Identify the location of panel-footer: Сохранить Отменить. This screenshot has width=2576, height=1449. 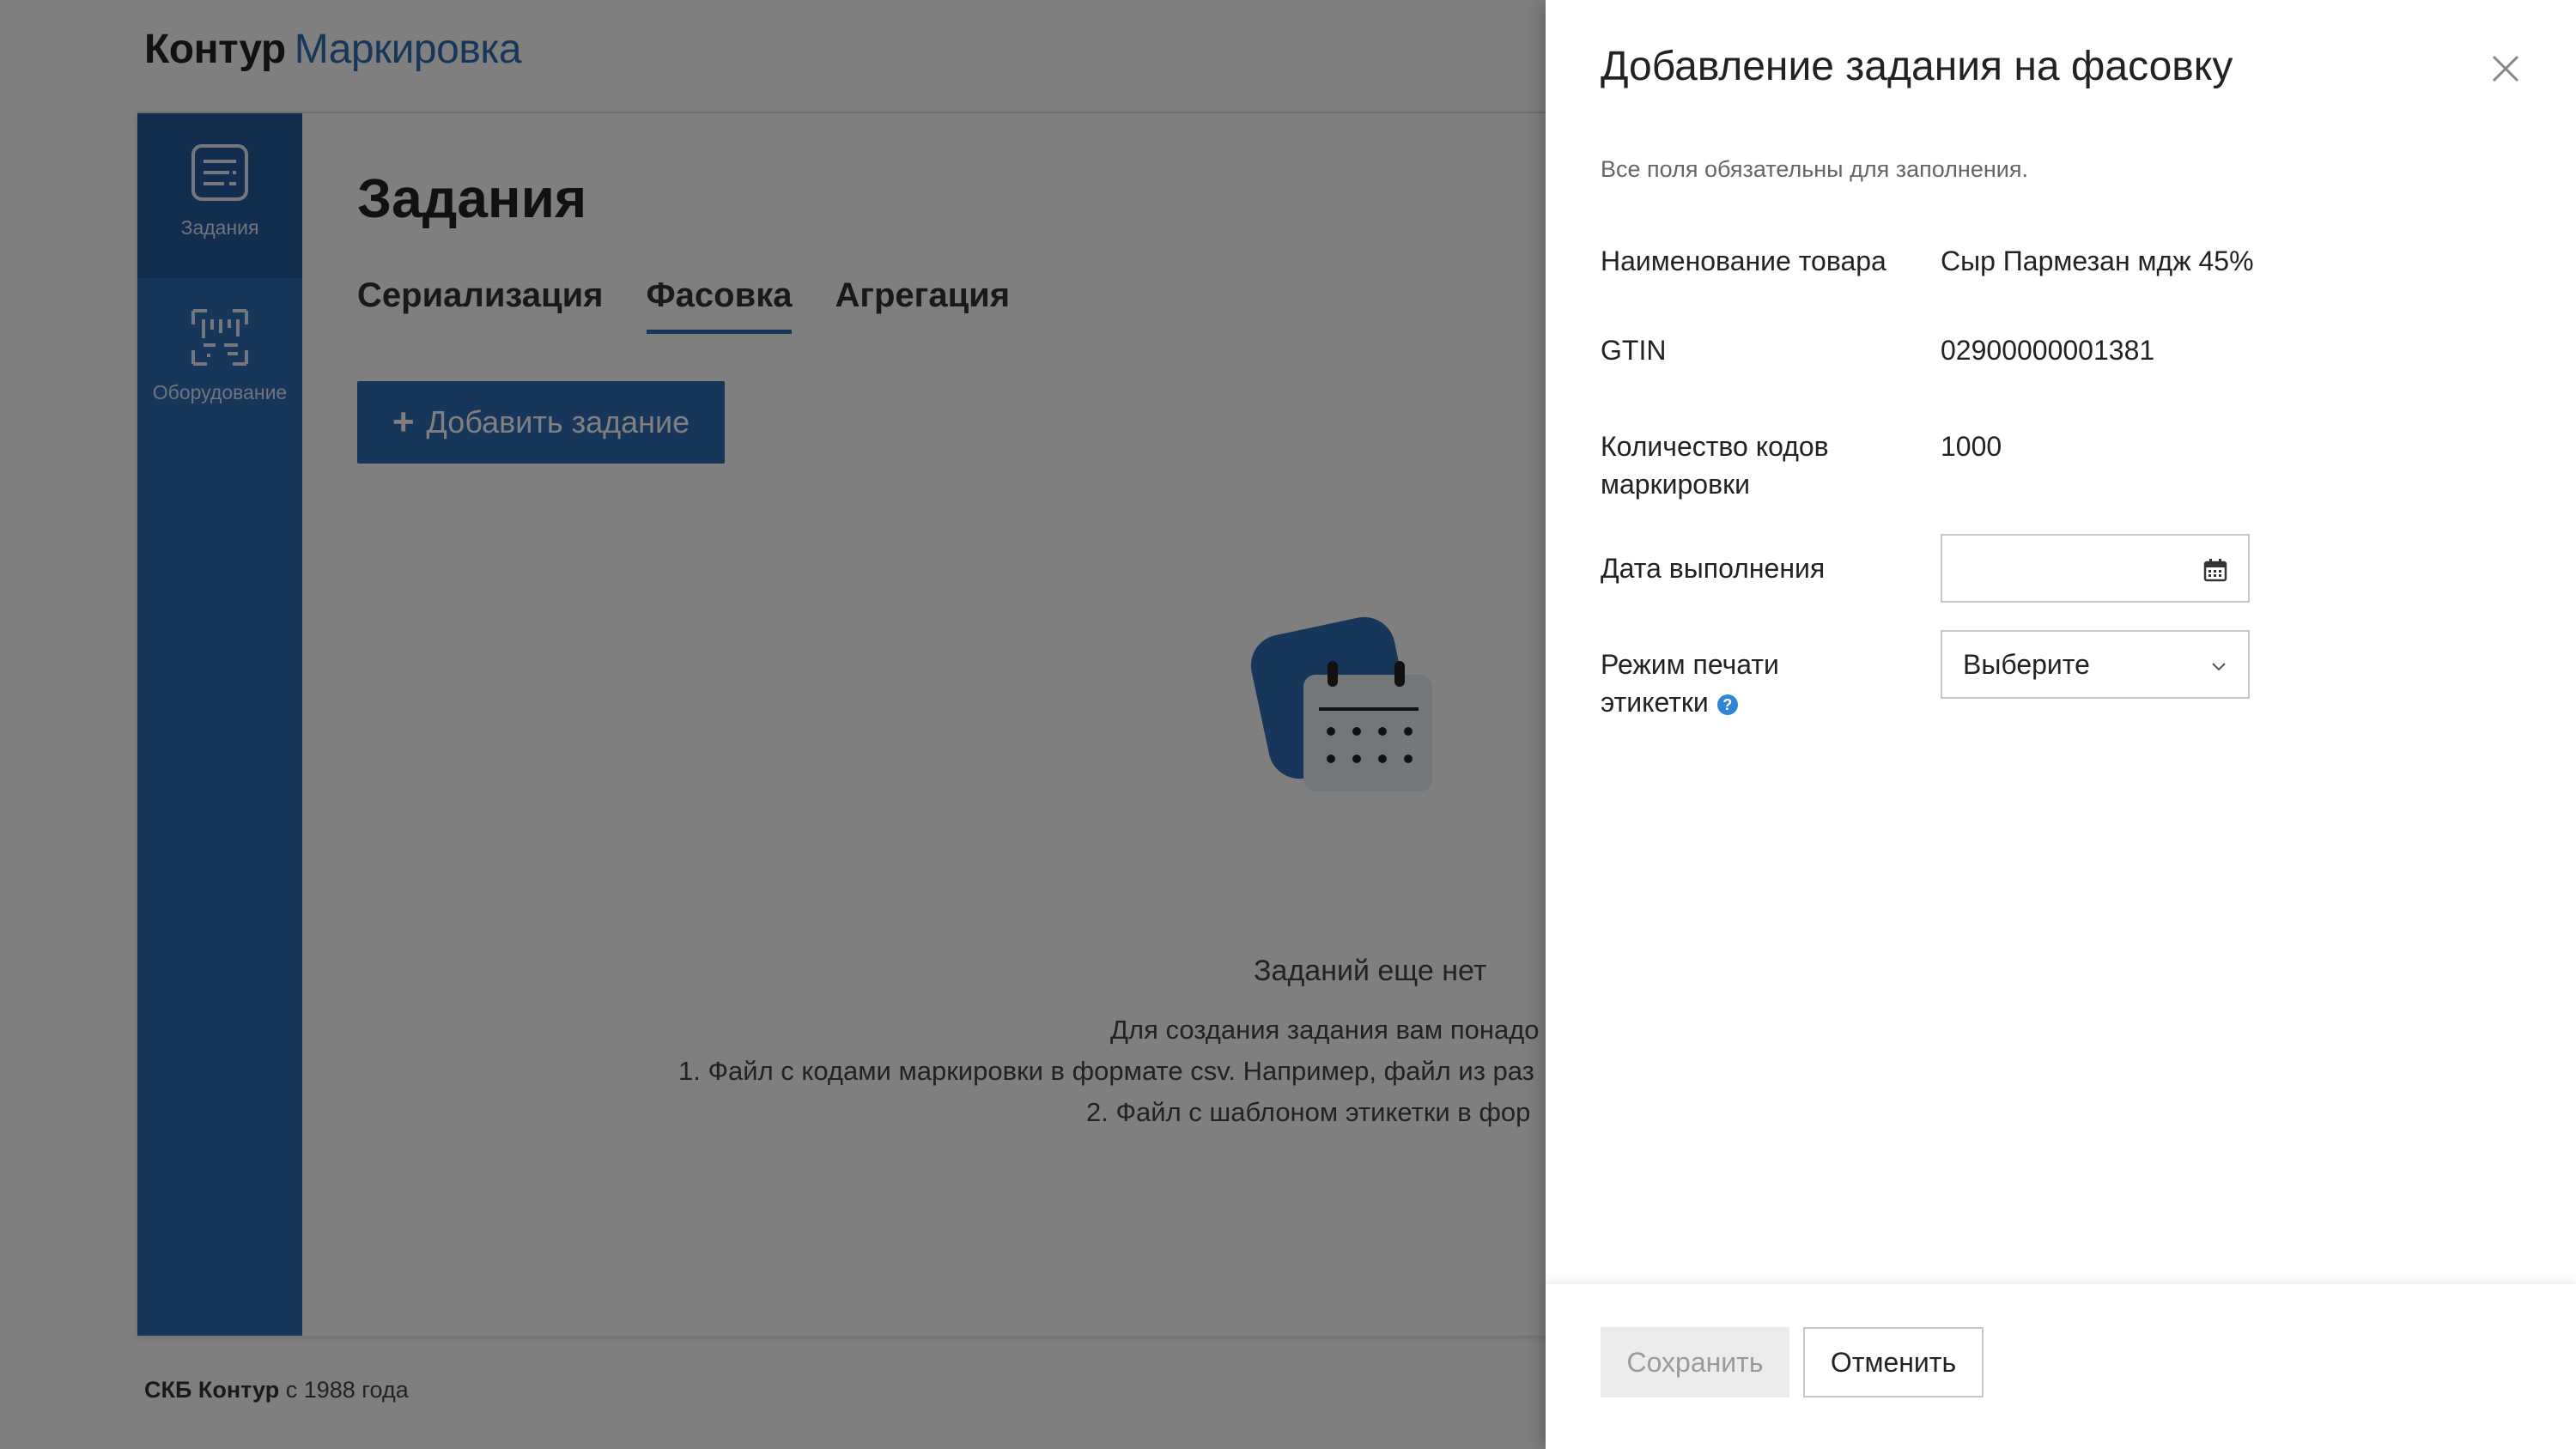
(2061, 1366).